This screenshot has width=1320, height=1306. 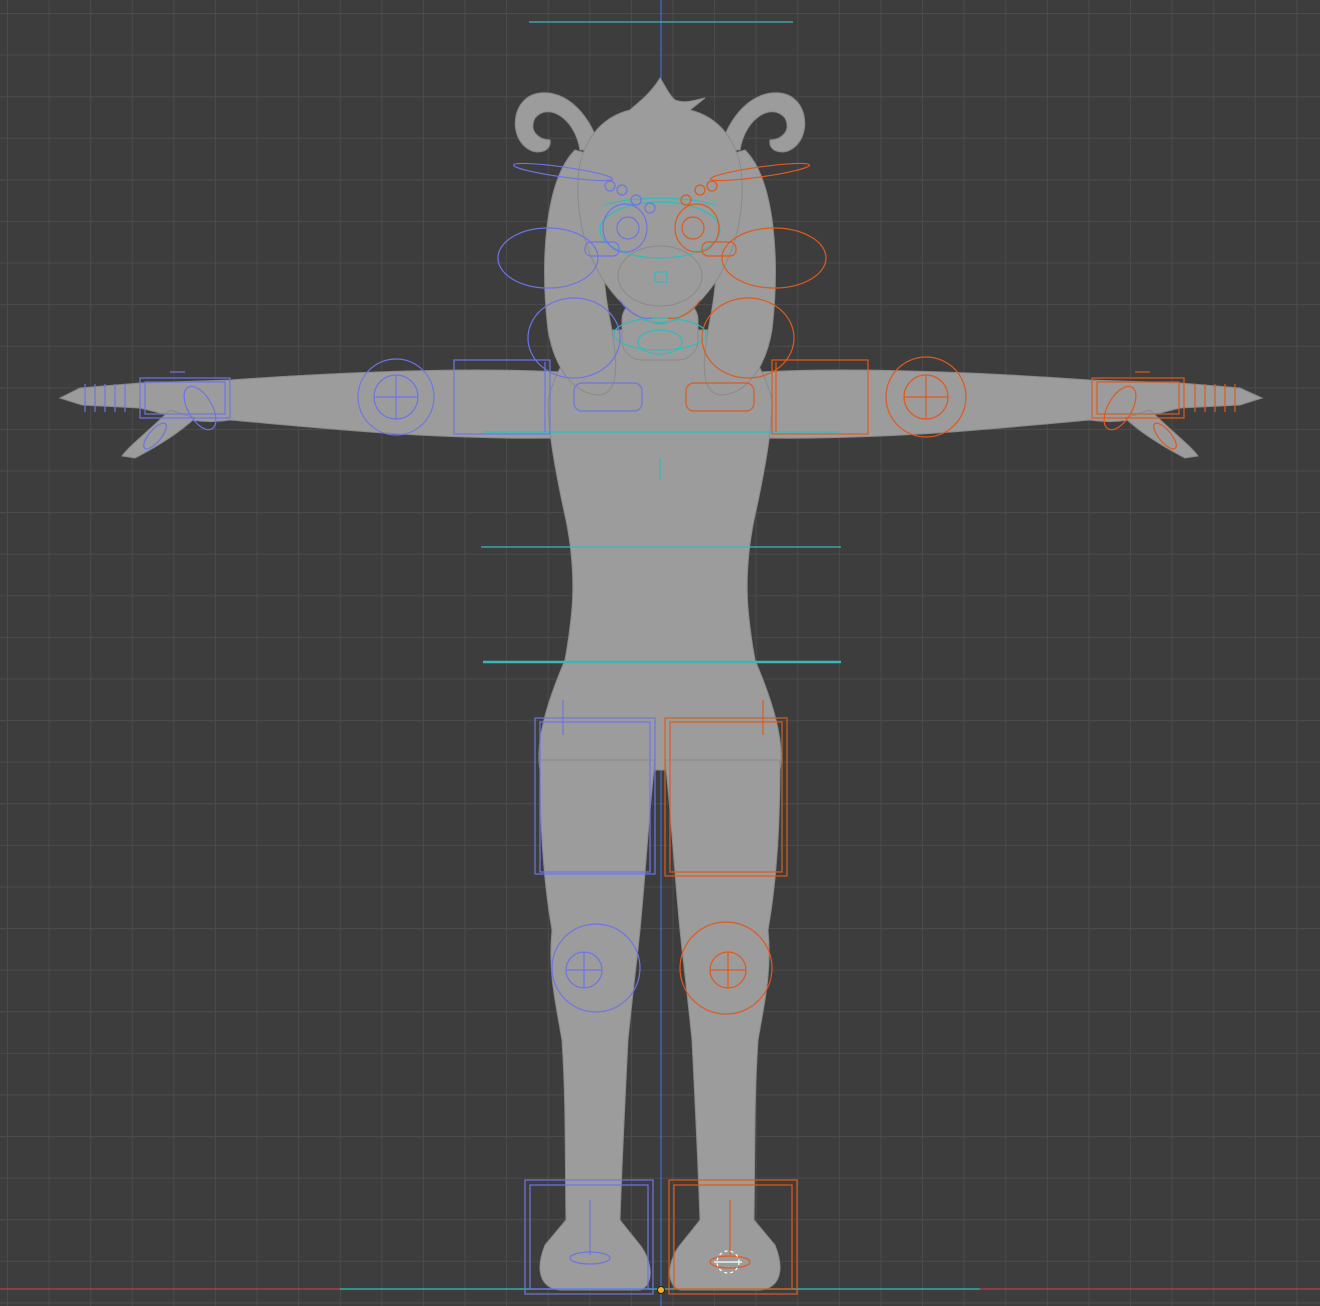 What do you see at coordinates (1011, 404) in the screenshot?
I see `right-arm-mesh` at bounding box center [1011, 404].